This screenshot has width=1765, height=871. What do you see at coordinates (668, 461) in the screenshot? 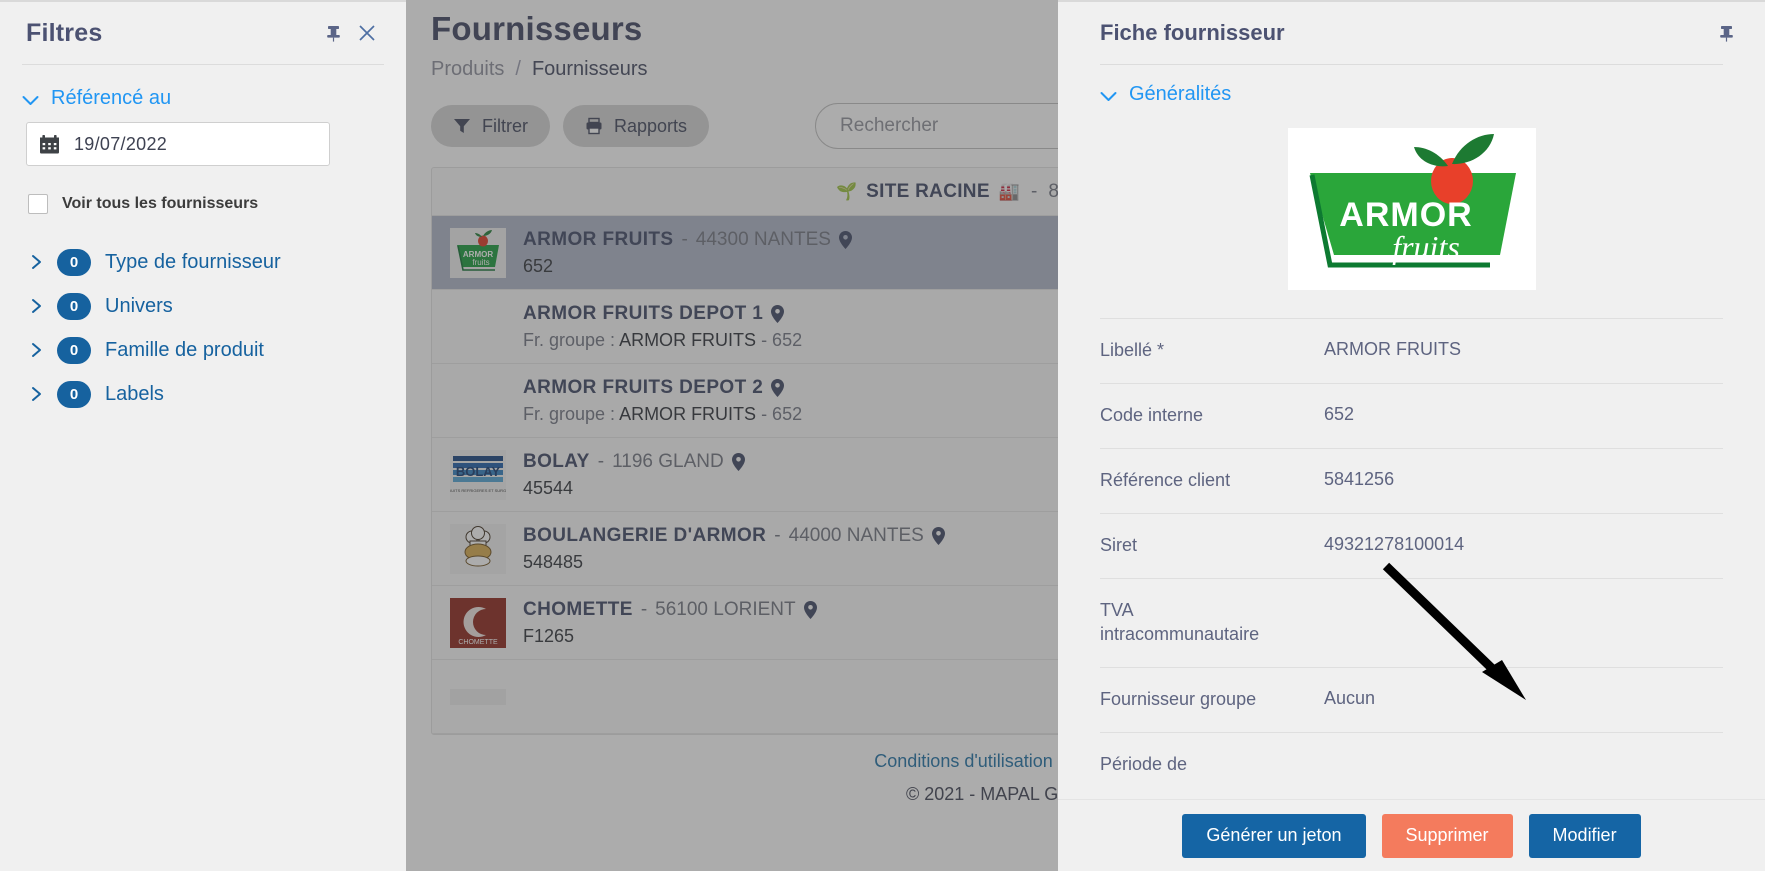
I see `supplier-city: 1196 GLAND` at bounding box center [668, 461].